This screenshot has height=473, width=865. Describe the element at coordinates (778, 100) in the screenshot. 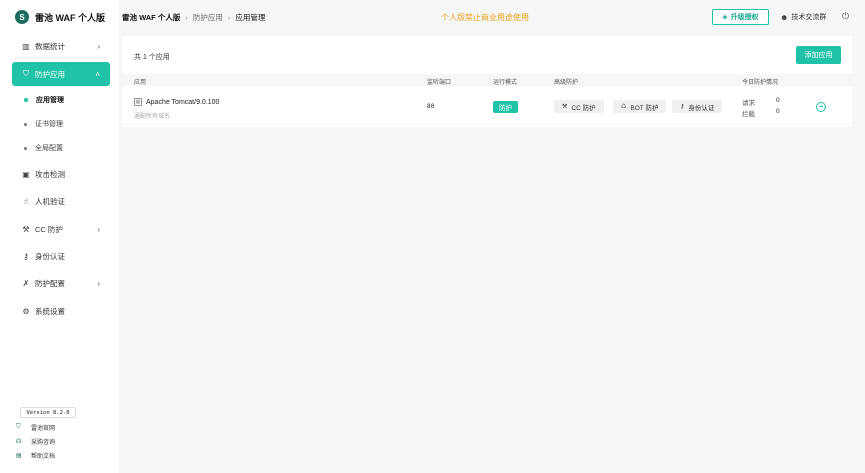

I see `stat-requests-value: 0` at that location.